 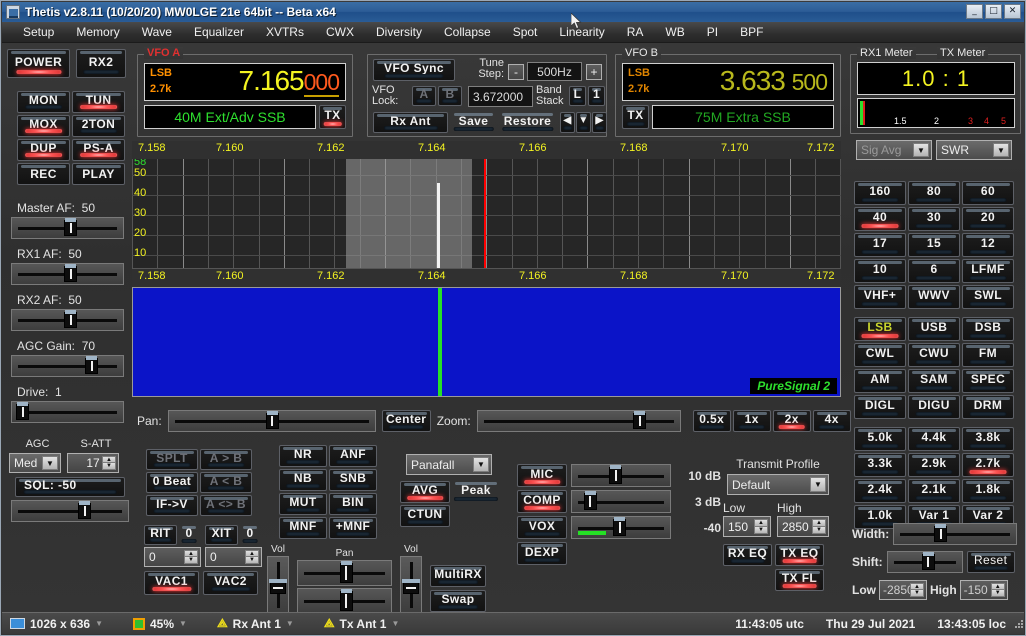 I want to click on rx1-pan-slider, so click(x=344, y=573).